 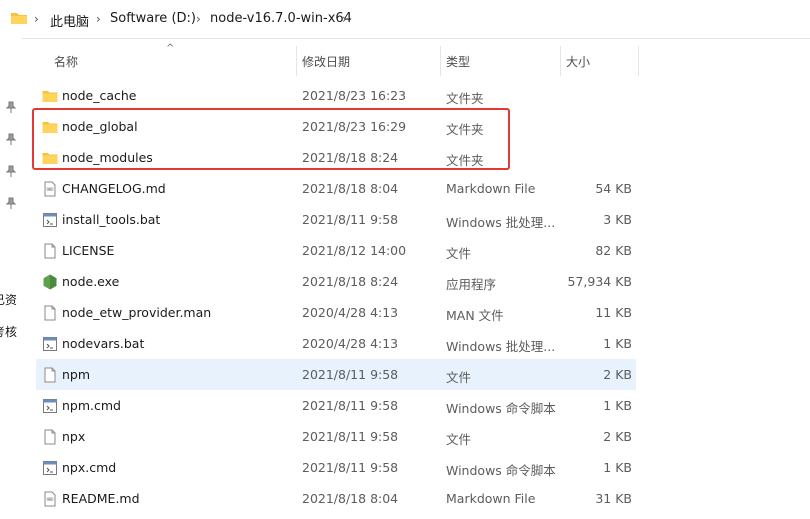 I want to click on file-size: 54 KB, so click(x=613, y=188).